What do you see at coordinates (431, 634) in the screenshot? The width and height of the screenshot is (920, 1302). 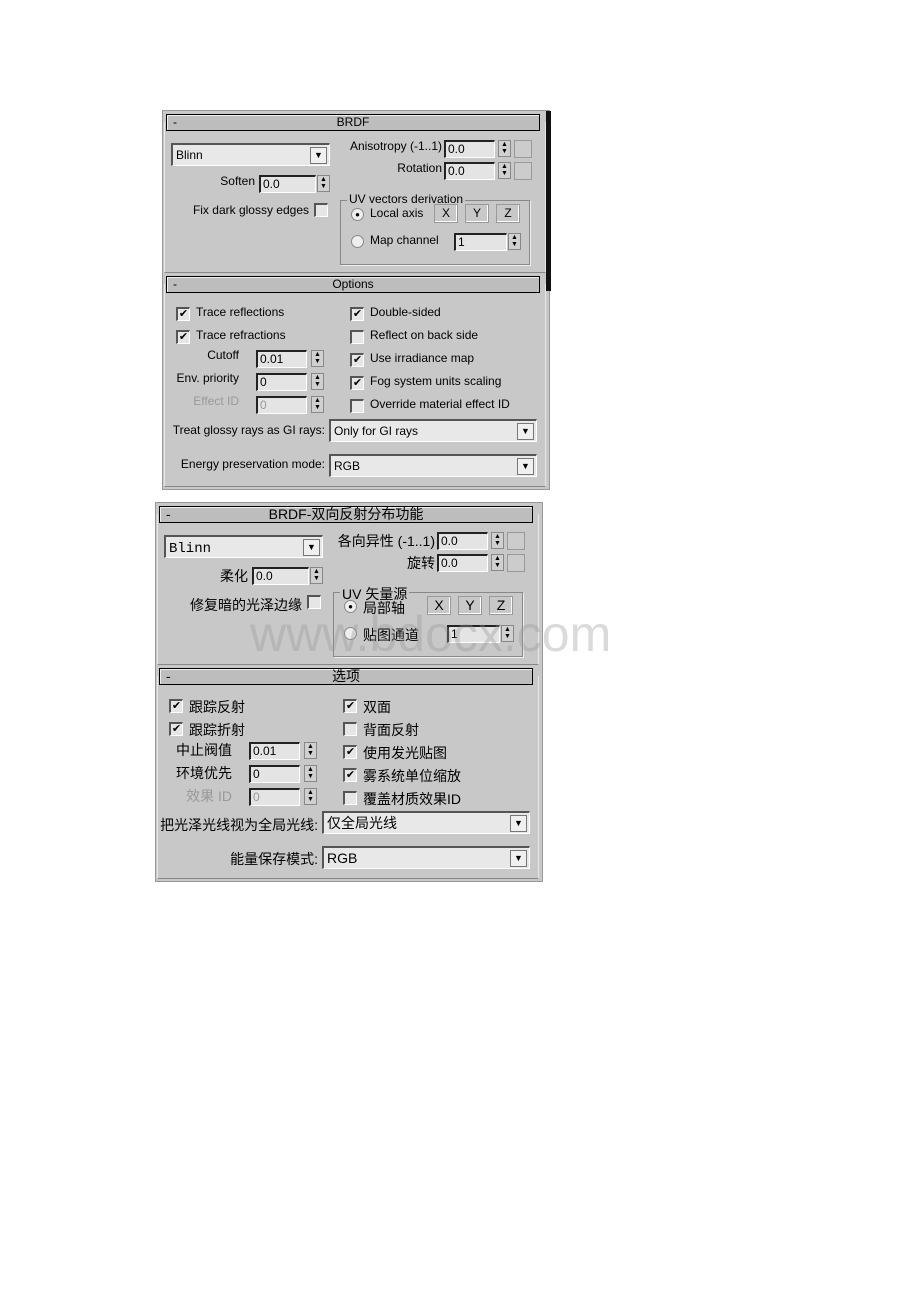 I see `watermark: www.bdocx.com` at bounding box center [431, 634].